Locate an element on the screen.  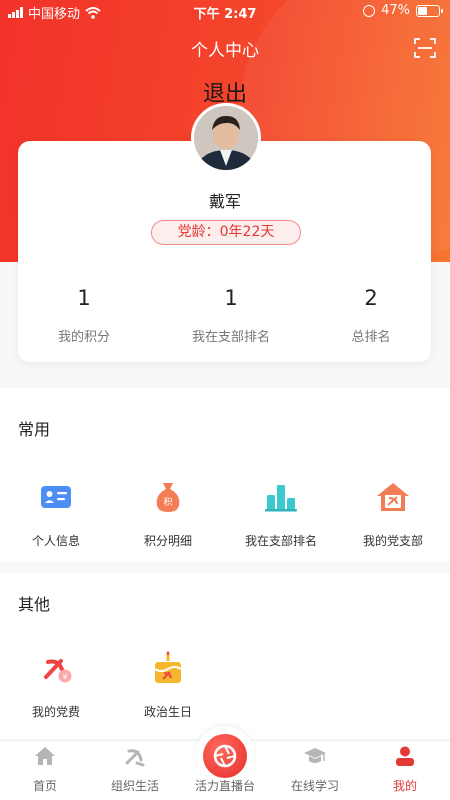
user-name: 戴军 is located at coordinates (224, 201).